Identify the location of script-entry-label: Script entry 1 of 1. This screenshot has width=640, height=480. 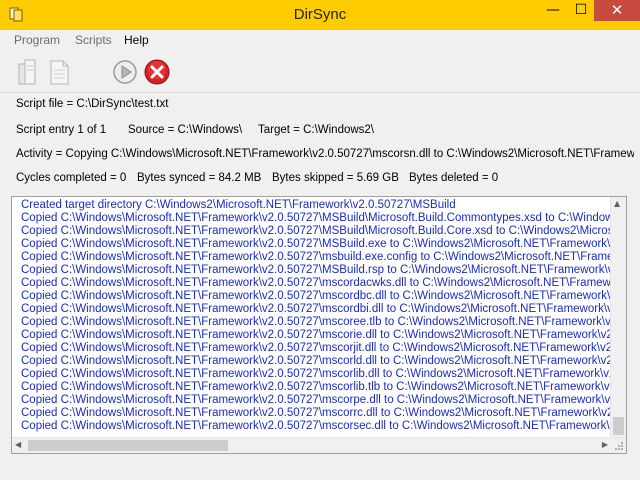
(61, 130).